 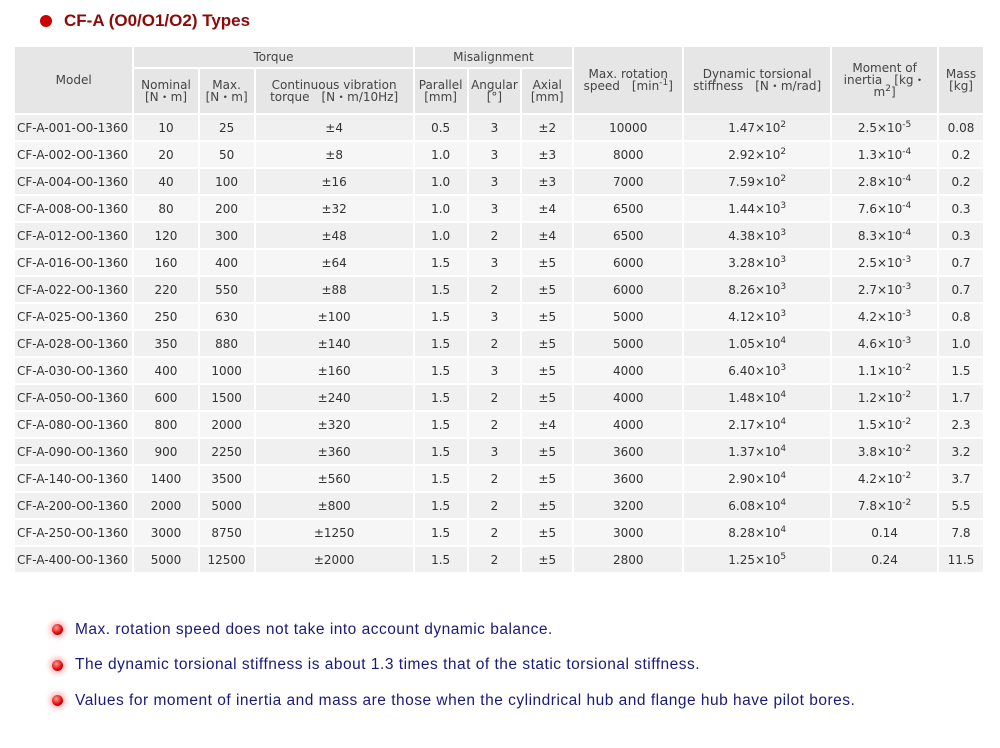 I want to click on table-cell: CF-A-400-O0-1360, so click(x=74, y=559).